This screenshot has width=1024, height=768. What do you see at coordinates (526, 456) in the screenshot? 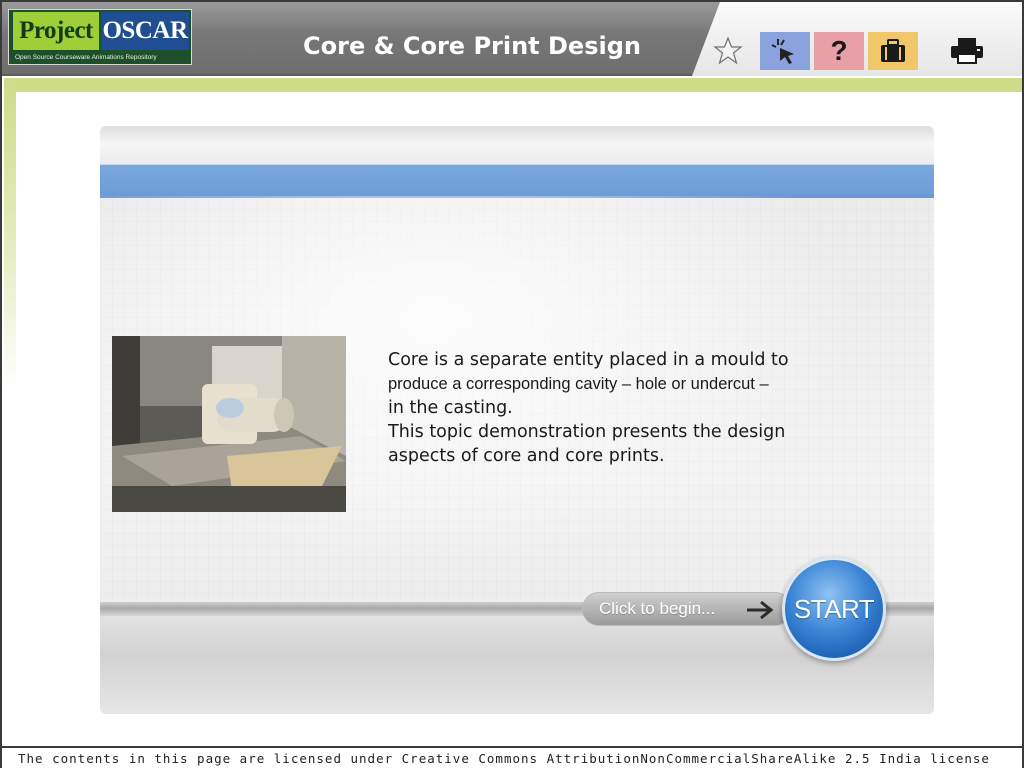
I see `intro-line: aspects of core and core prints.` at bounding box center [526, 456].